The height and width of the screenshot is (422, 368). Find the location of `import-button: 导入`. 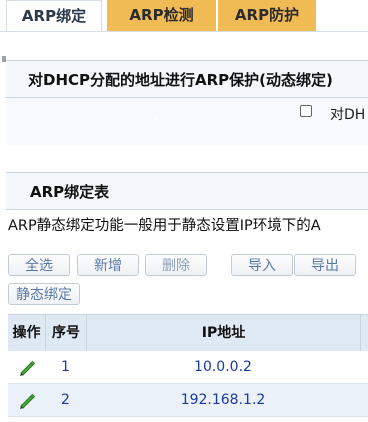

import-button: 导入 is located at coordinates (262, 265).